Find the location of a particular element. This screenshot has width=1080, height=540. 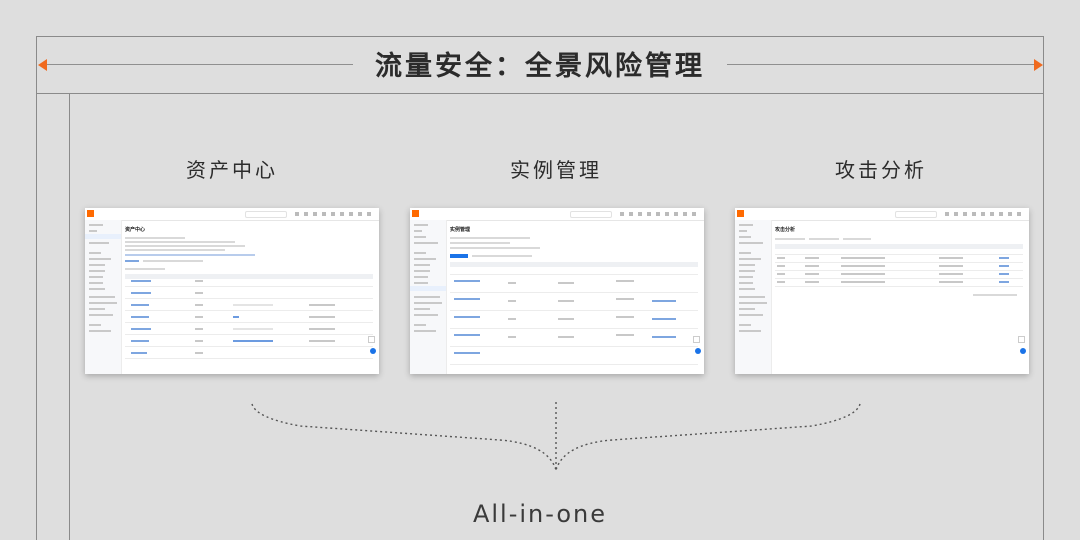

brace-left is located at coordinates (404, 437).